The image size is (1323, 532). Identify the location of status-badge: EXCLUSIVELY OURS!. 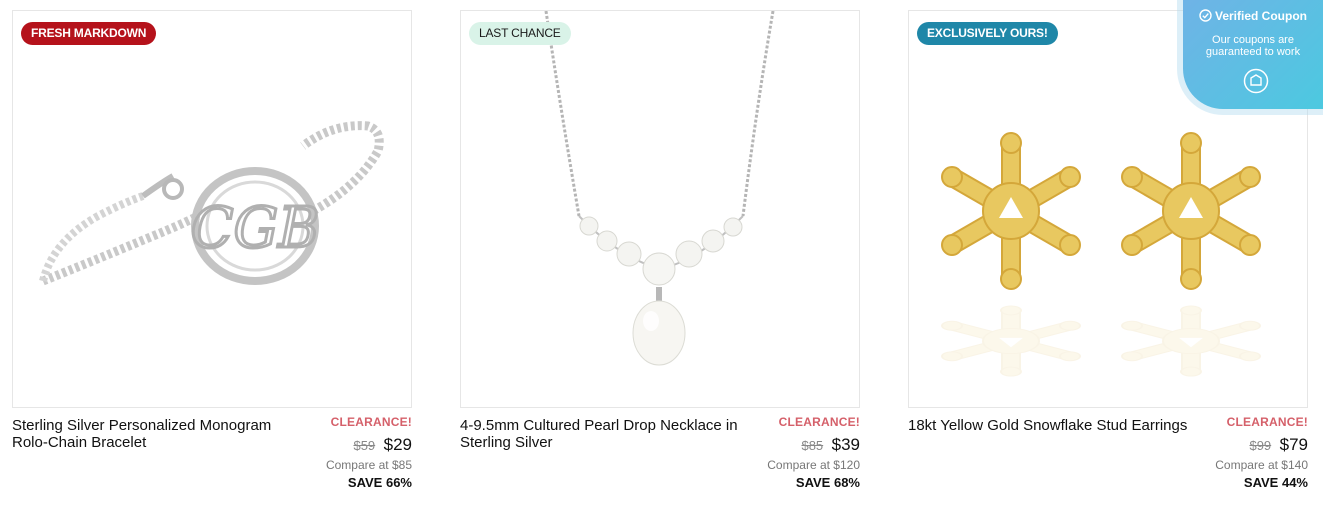
(987, 33).